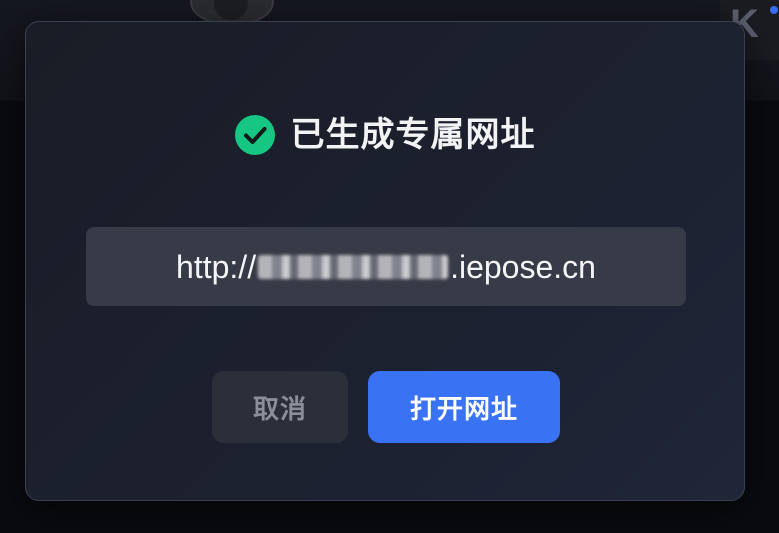 This screenshot has width=779, height=533. What do you see at coordinates (280, 407) in the screenshot?
I see `cancel-button: 取消` at bounding box center [280, 407].